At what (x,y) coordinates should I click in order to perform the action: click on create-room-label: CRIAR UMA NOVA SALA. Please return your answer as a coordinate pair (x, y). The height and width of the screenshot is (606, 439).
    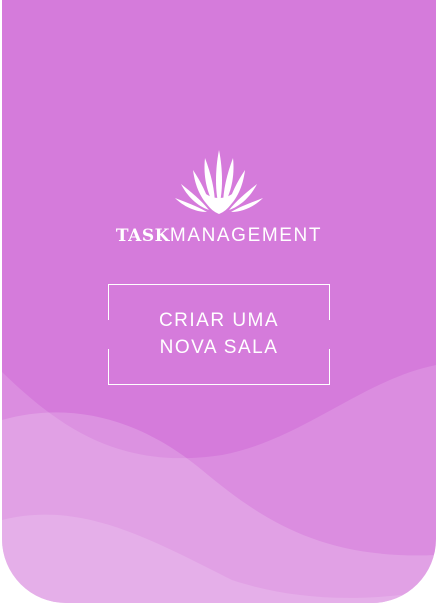
    Looking at the image, I should click on (219, 334).